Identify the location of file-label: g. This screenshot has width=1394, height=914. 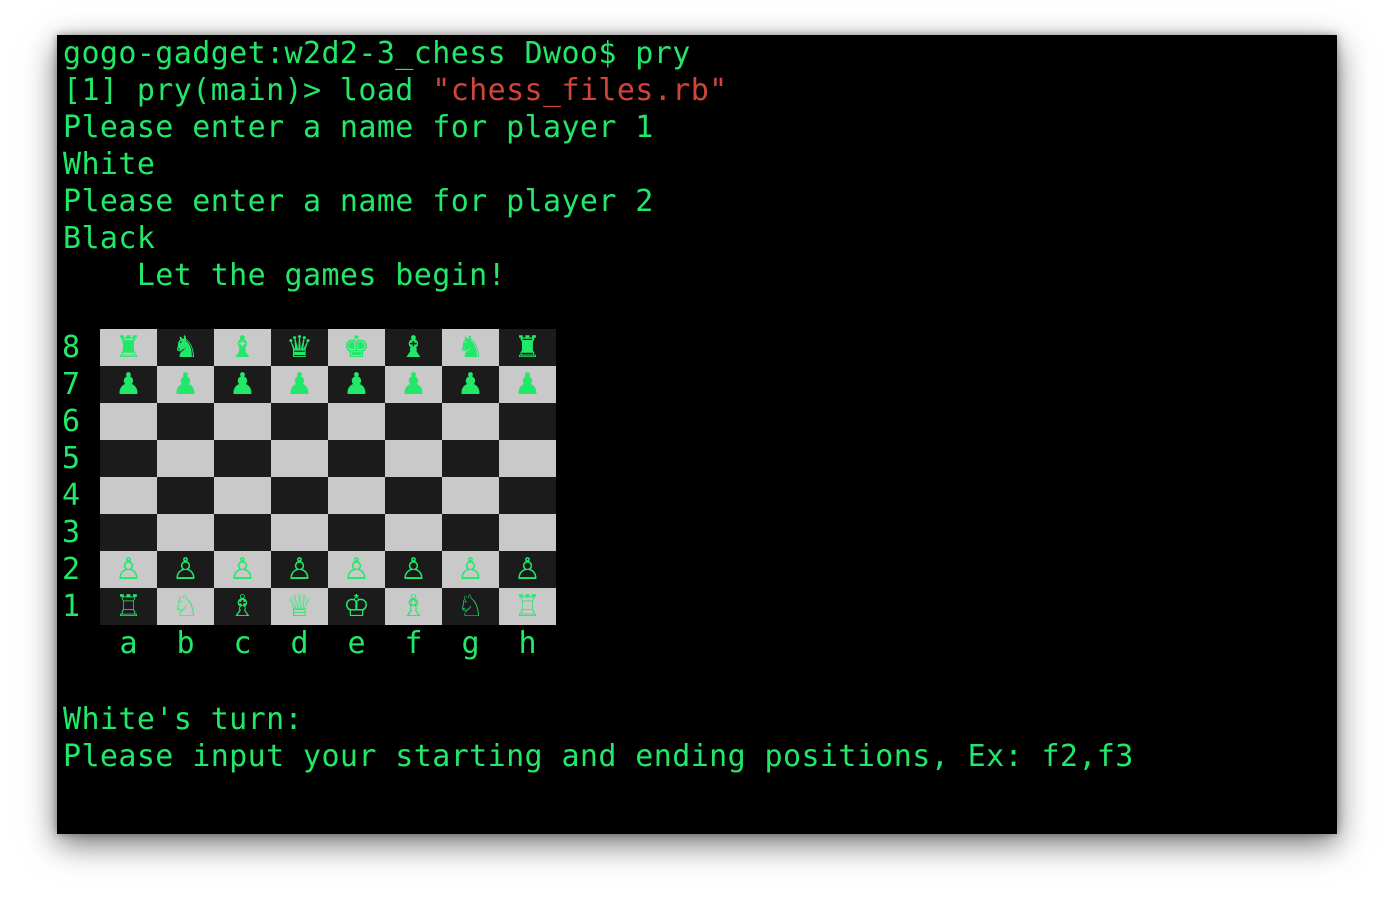
(470, 643).